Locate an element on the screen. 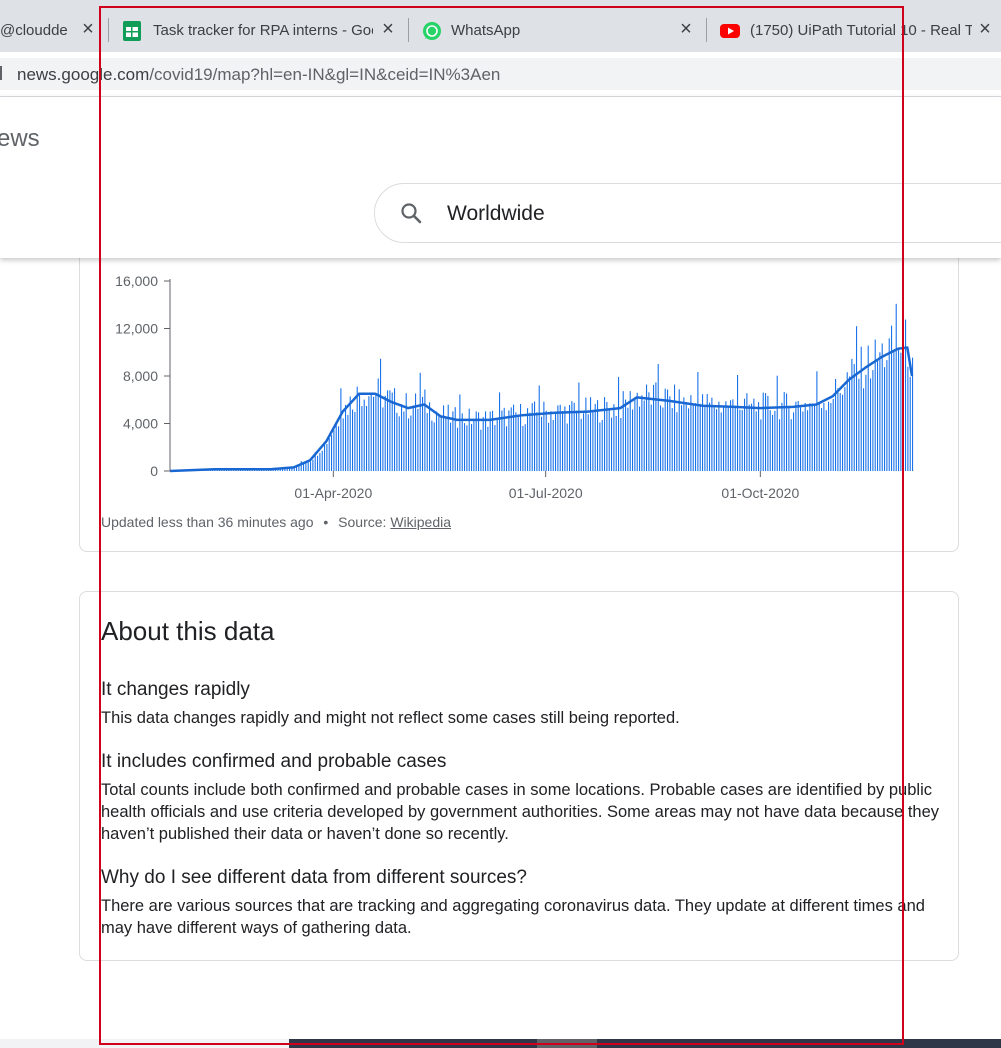  y-tick-label: 4,000 is located at coordinates (140, 424).